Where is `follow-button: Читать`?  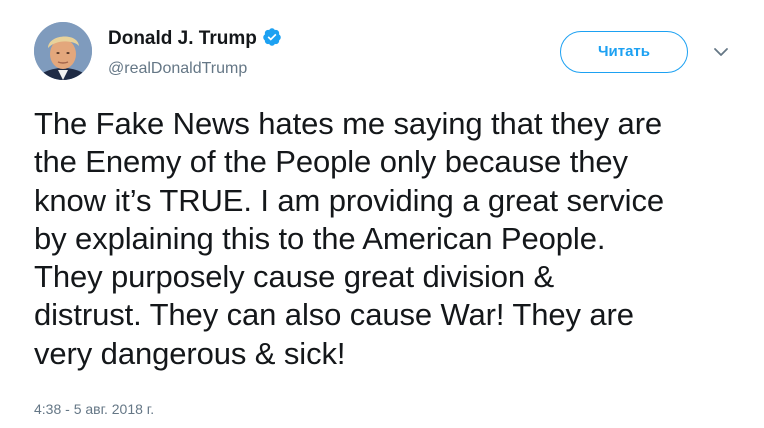 follow-button: Читать is located at coordinates (624, 52).